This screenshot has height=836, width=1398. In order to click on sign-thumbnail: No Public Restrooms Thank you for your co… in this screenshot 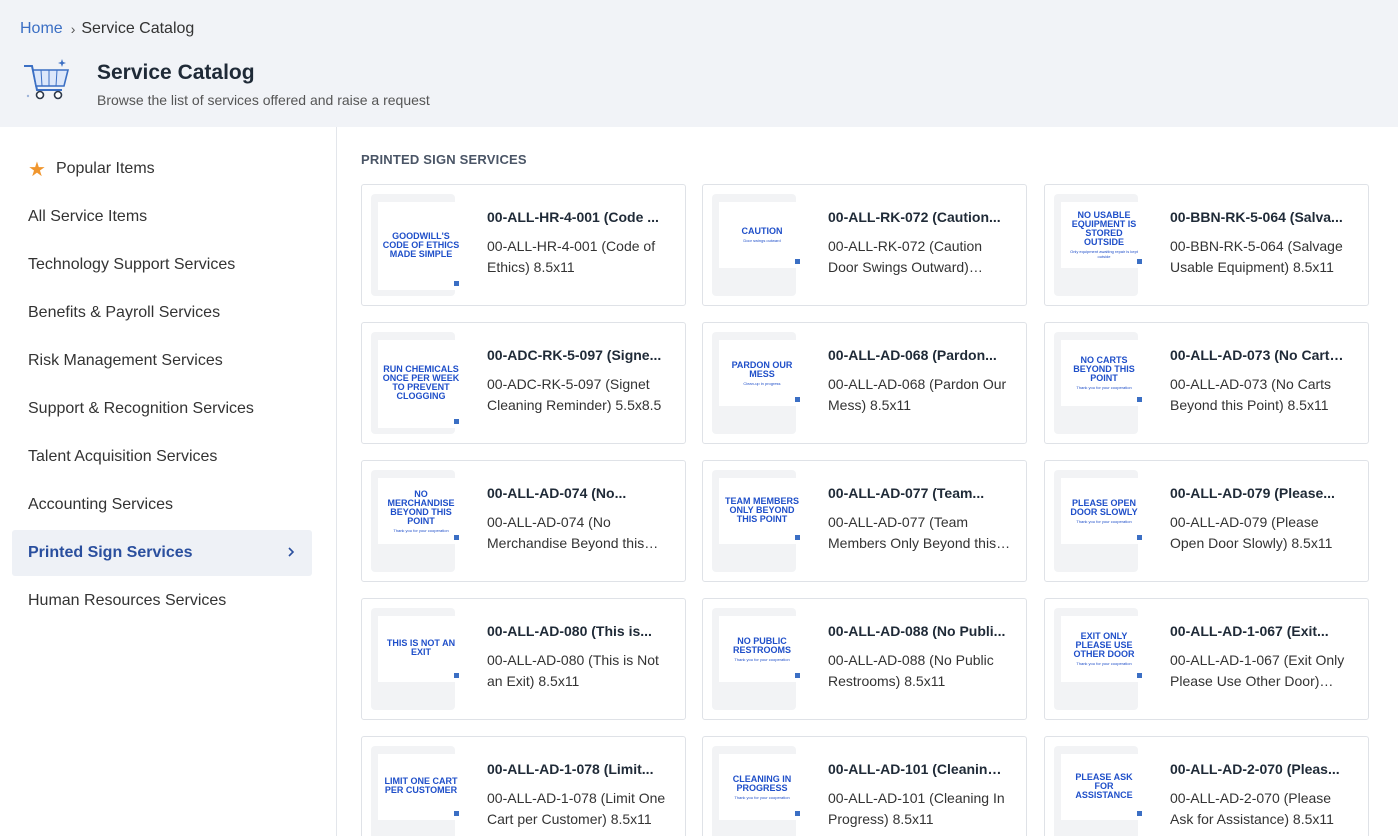, I will do `click(758, 659)`.